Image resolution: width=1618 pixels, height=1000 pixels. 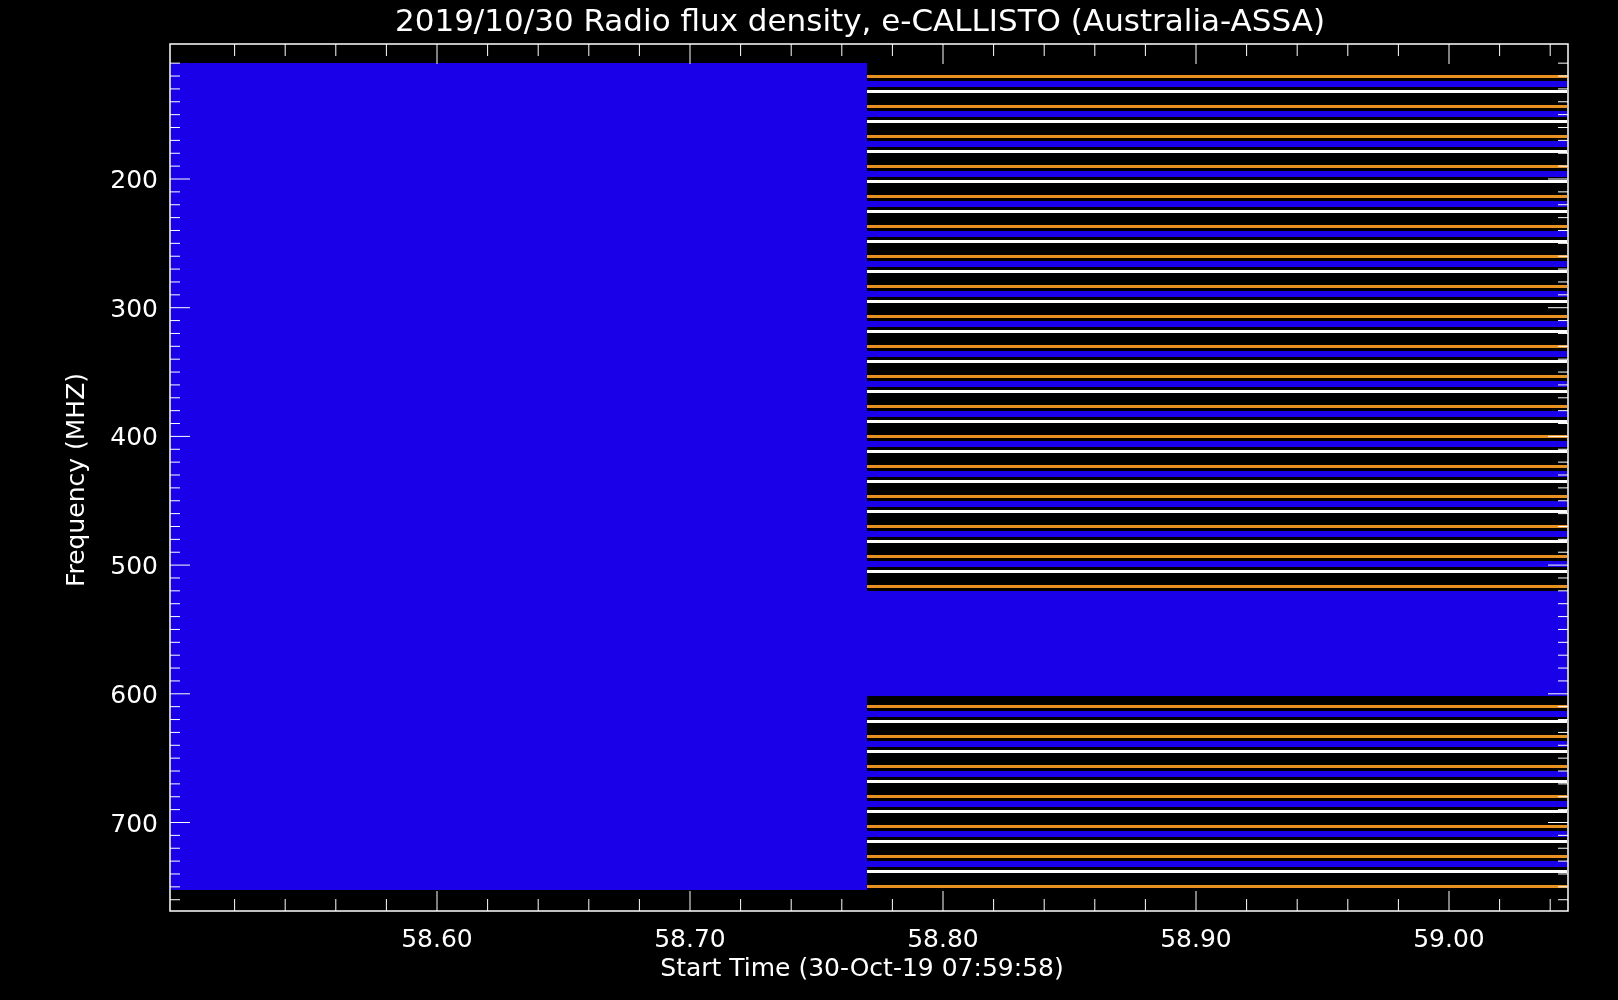 I want to click on y-tick-label: 200, so click(x=134, y=179).